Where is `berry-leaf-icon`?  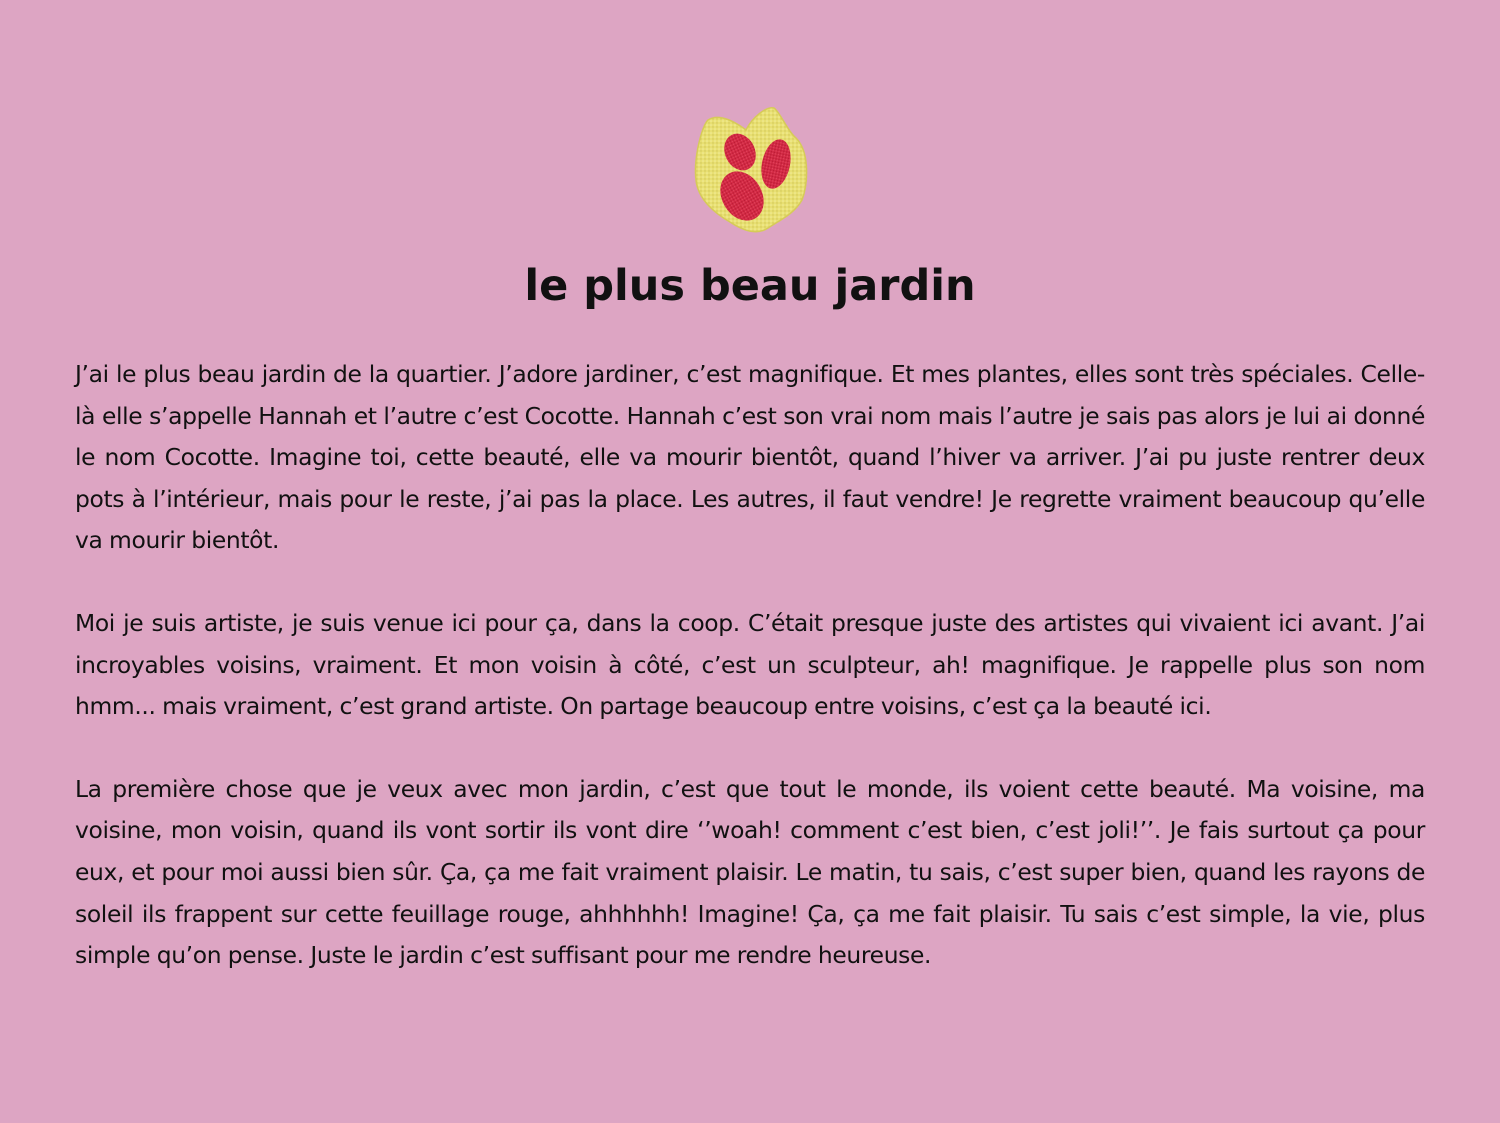 berry-leaf-icon is located at coordinates (751, 170).